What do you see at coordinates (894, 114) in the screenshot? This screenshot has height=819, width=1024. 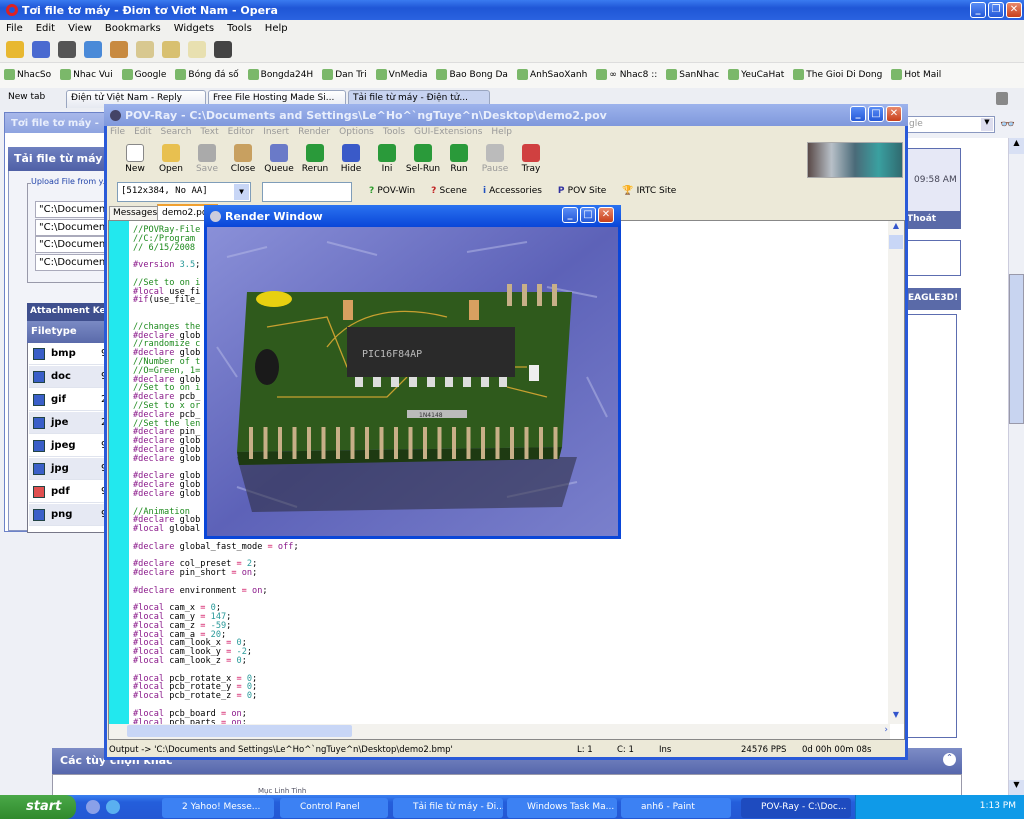 I see `povray-close-button: ✕` at bounding box center [894, 114].